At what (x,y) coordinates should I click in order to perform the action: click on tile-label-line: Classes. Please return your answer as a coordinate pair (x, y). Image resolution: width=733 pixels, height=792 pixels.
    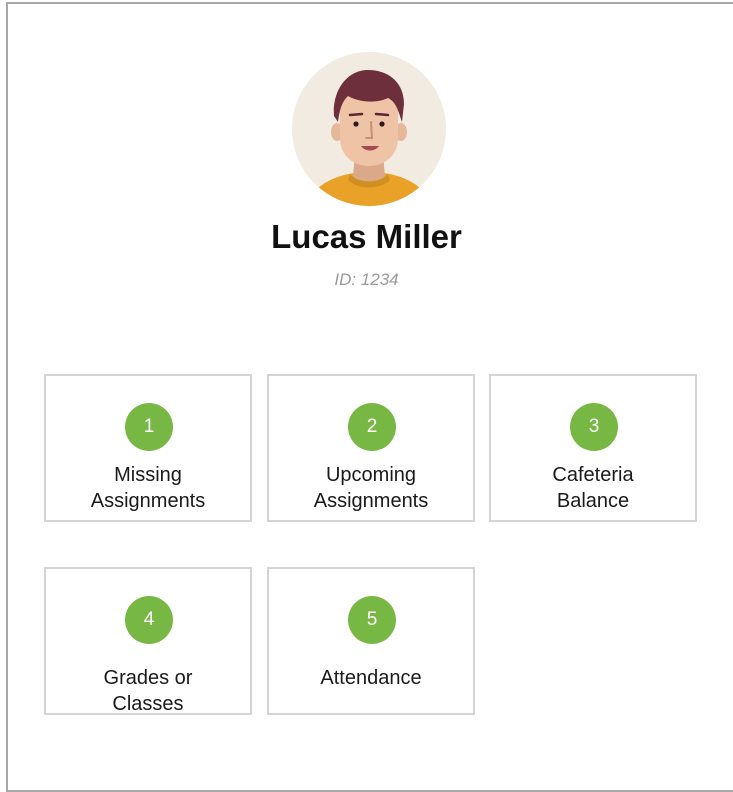
    Looking at the image, I should click on (148, 704).